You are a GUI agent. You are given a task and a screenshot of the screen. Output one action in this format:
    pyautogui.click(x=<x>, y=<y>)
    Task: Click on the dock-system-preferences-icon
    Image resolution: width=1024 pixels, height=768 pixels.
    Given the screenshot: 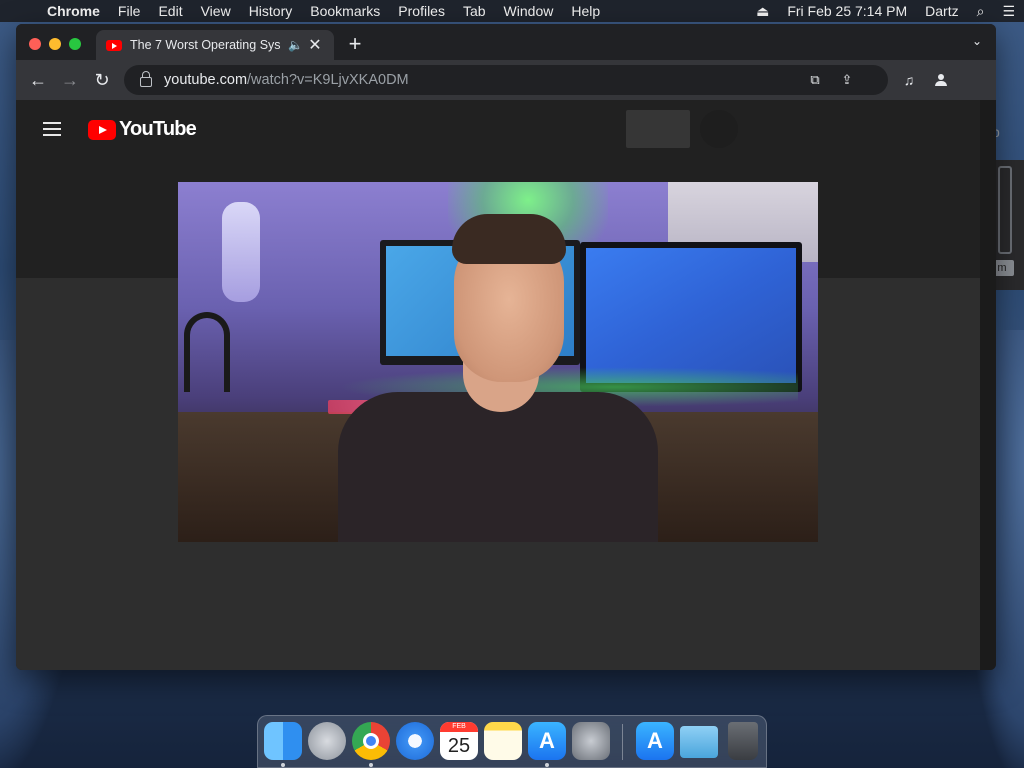 What is the action you would take?
    pyautogui.click(x=591, y=741)
    